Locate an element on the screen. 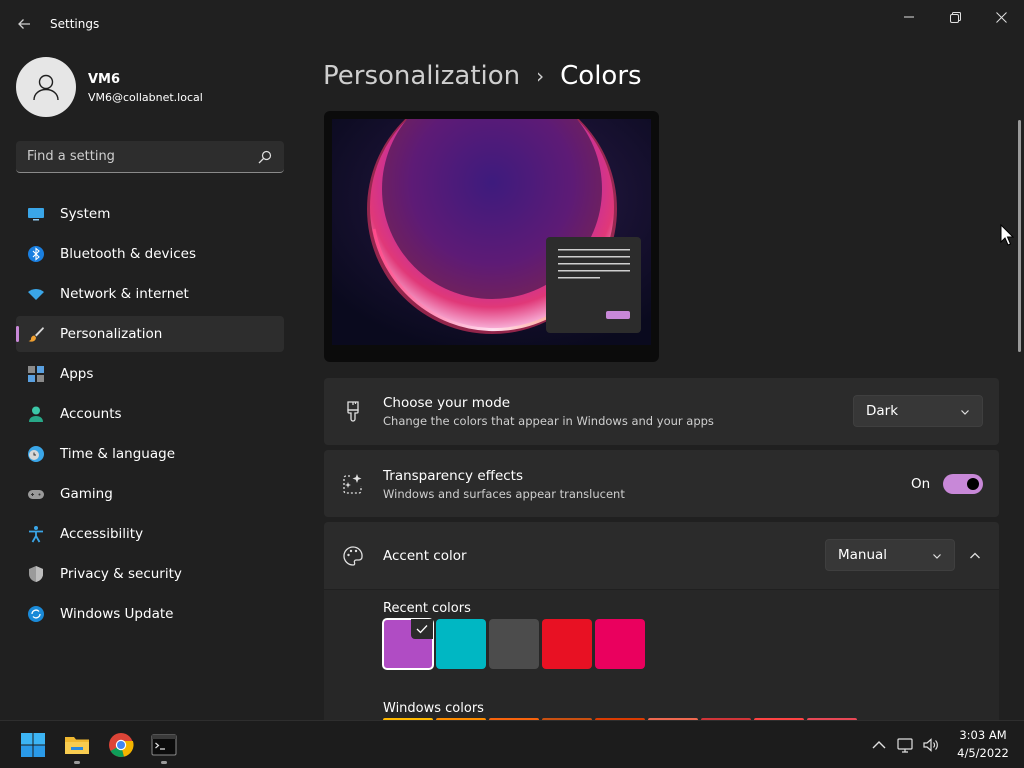 This screenshot has width=1024, height=768. breadcrumb-parent: Personalization is located at coordinates (421, 76).